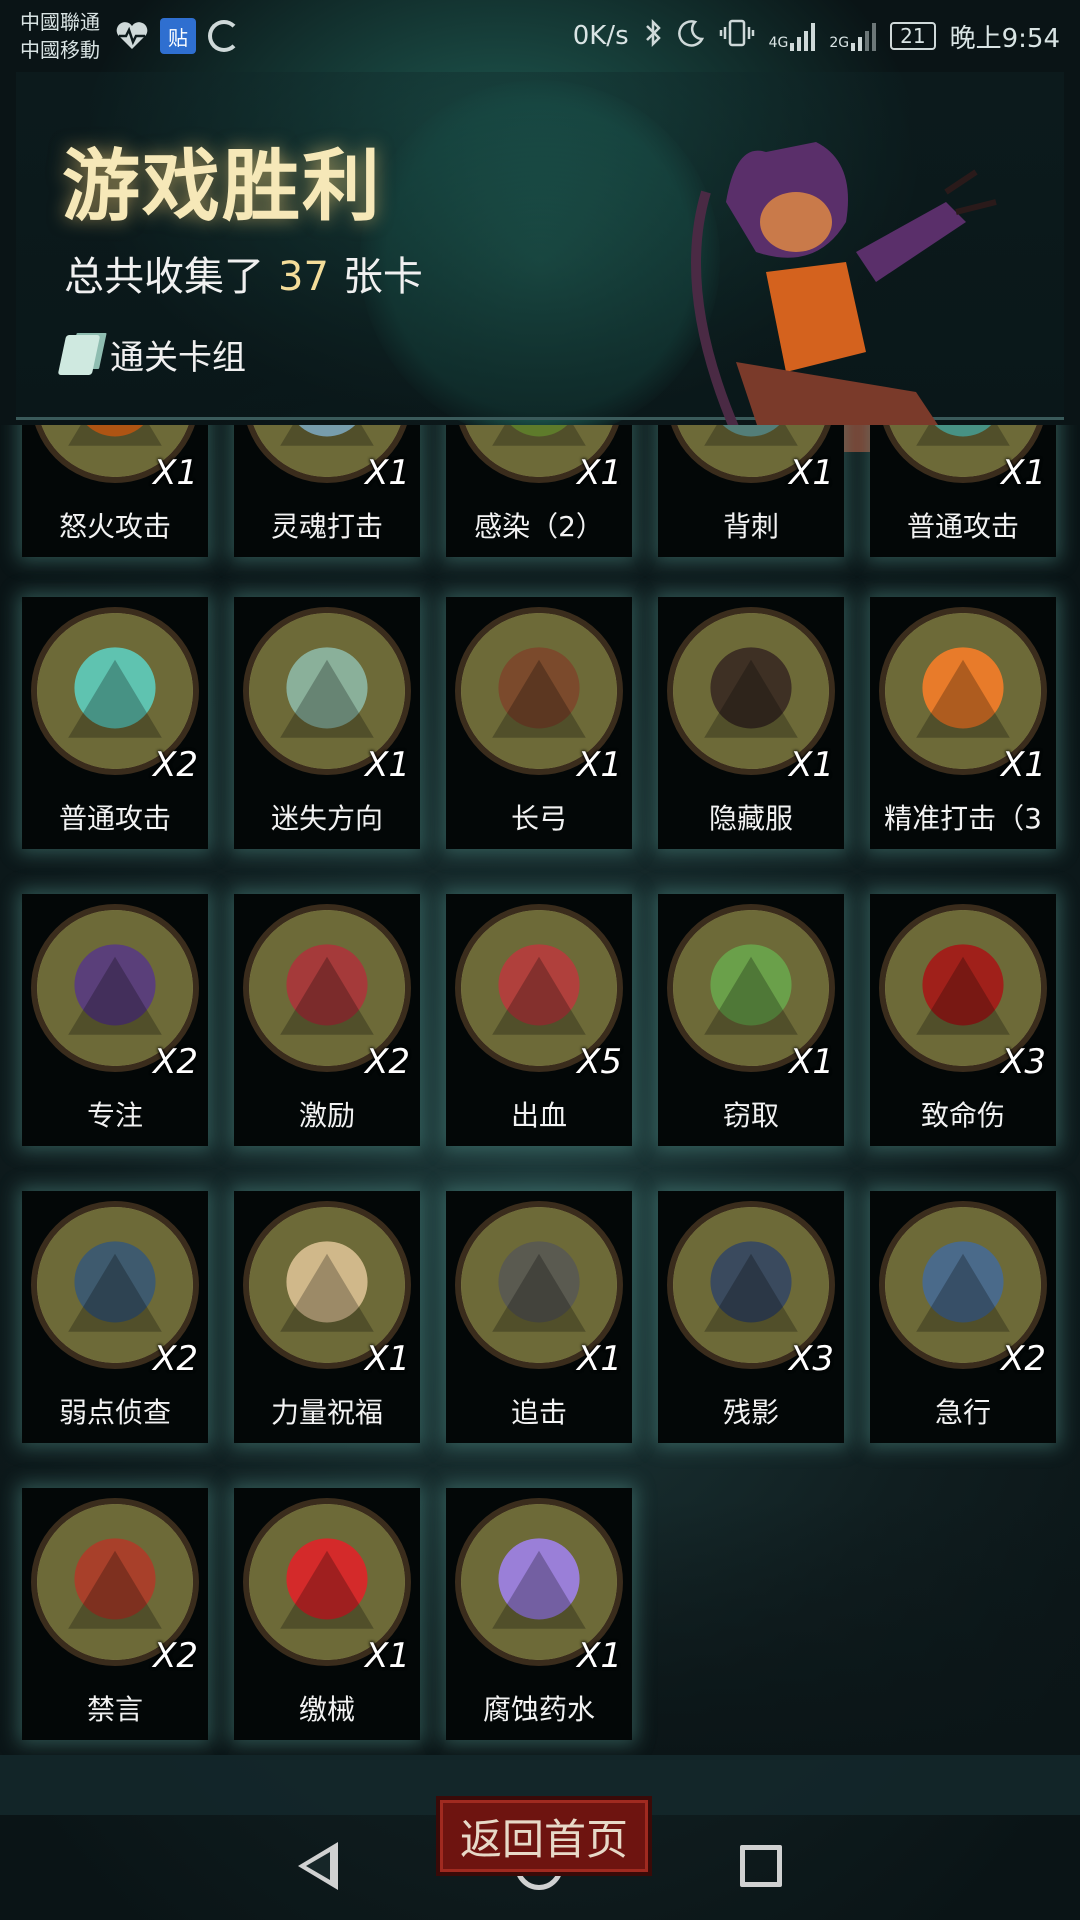 This screenshot has width=1080, height=1920. Describe the element at coordinates (115, 1317) in the screenshot. I see `card-item: X2 弱点侦查` at that location.